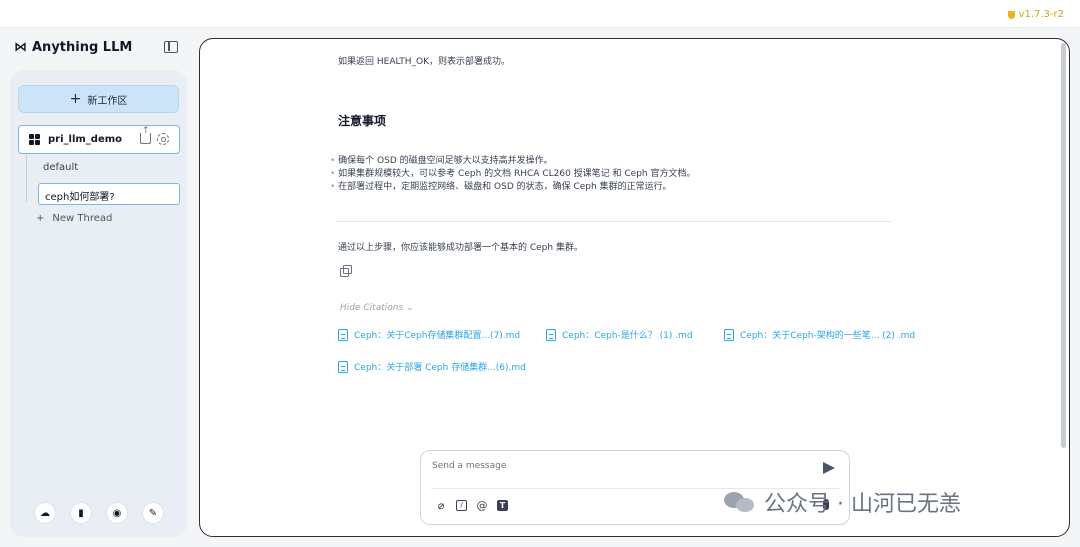  I want to click on at-agent-icon: @, so click(482, 505).